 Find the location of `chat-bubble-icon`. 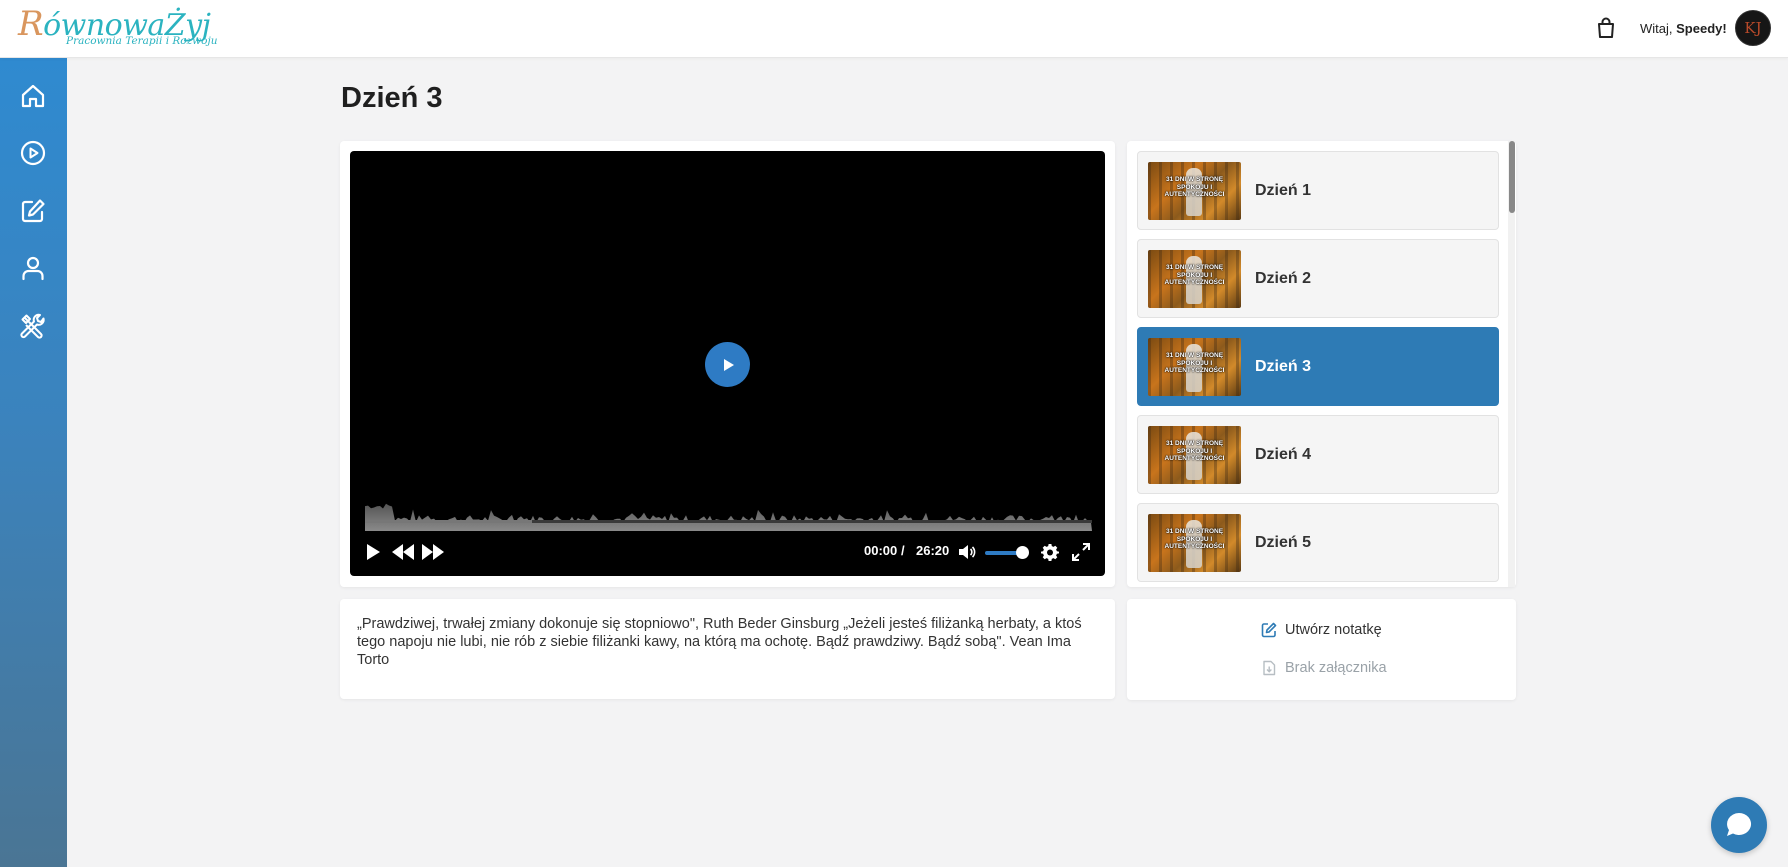

chat-bubble-icon is located at coordinates (1739, 824).